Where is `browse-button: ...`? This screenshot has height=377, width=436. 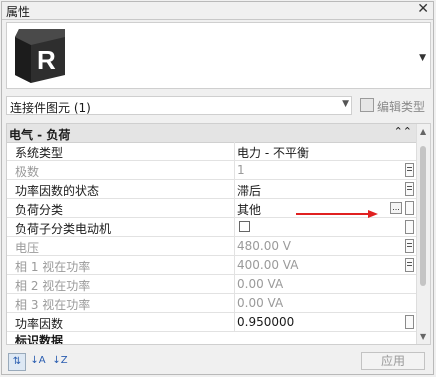
browse-button: ... is located at coordinates (396, 208).